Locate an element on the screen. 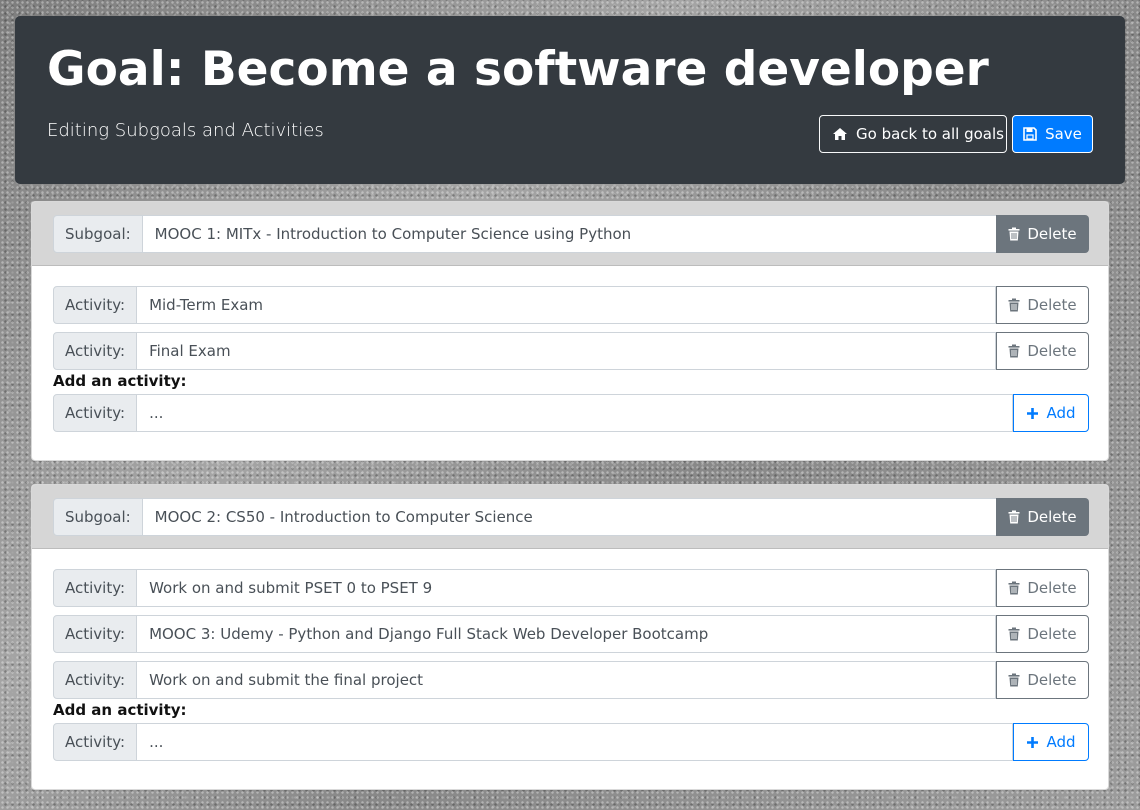 The width and height of the screenshot is (1140, 810). activity-name-field: Work on and submit PSET 0 to PSET 9 is located at coordinates (566, 588).